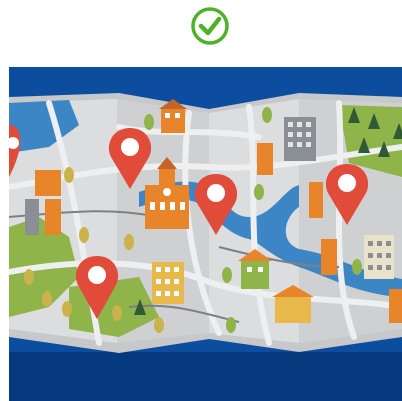 This screenshot has height=401, width=402. Describe the element at coordinates (210, 26) in the screenshot. I see `check-circle-icon` at that location.